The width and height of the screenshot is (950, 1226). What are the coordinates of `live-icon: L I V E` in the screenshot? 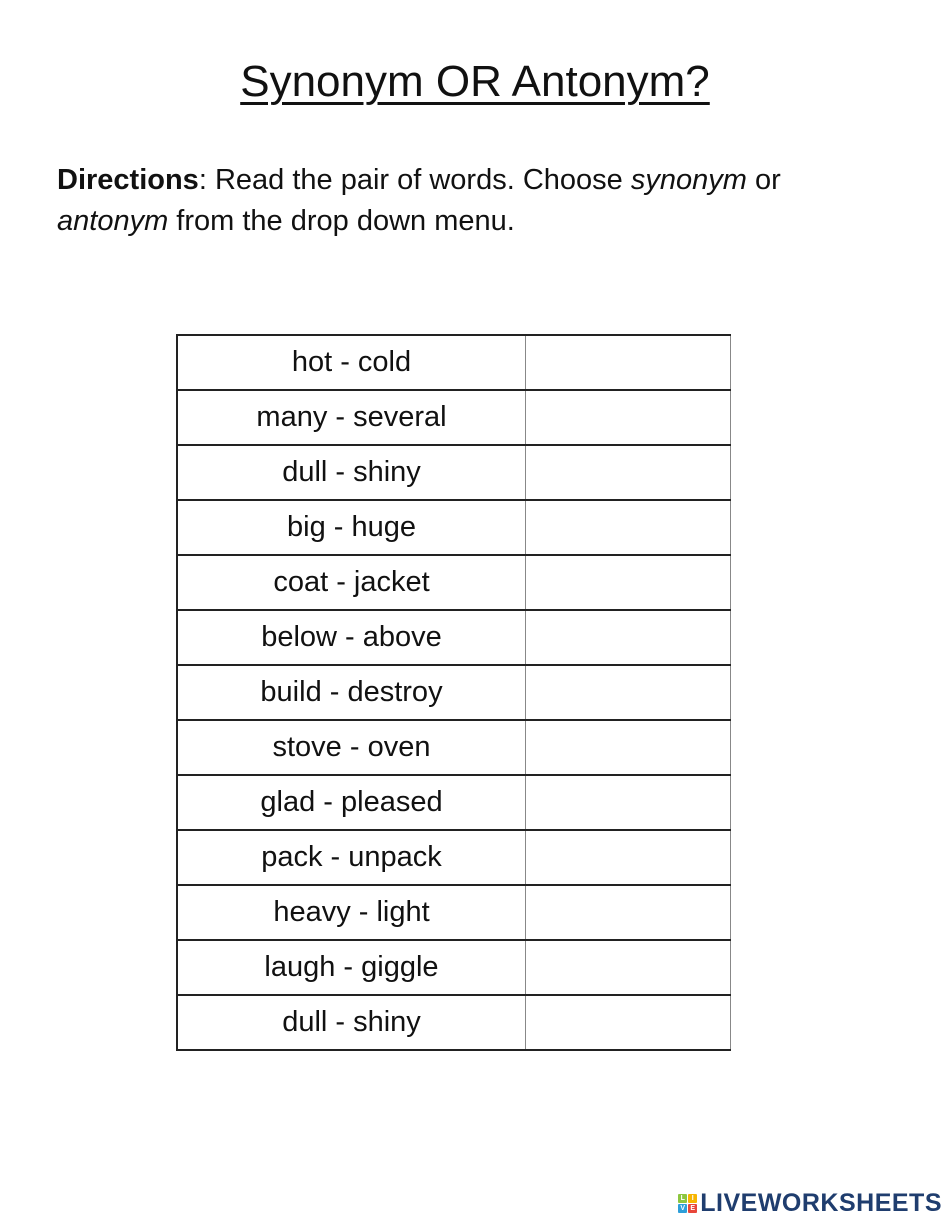 It's located at (688, 1203).